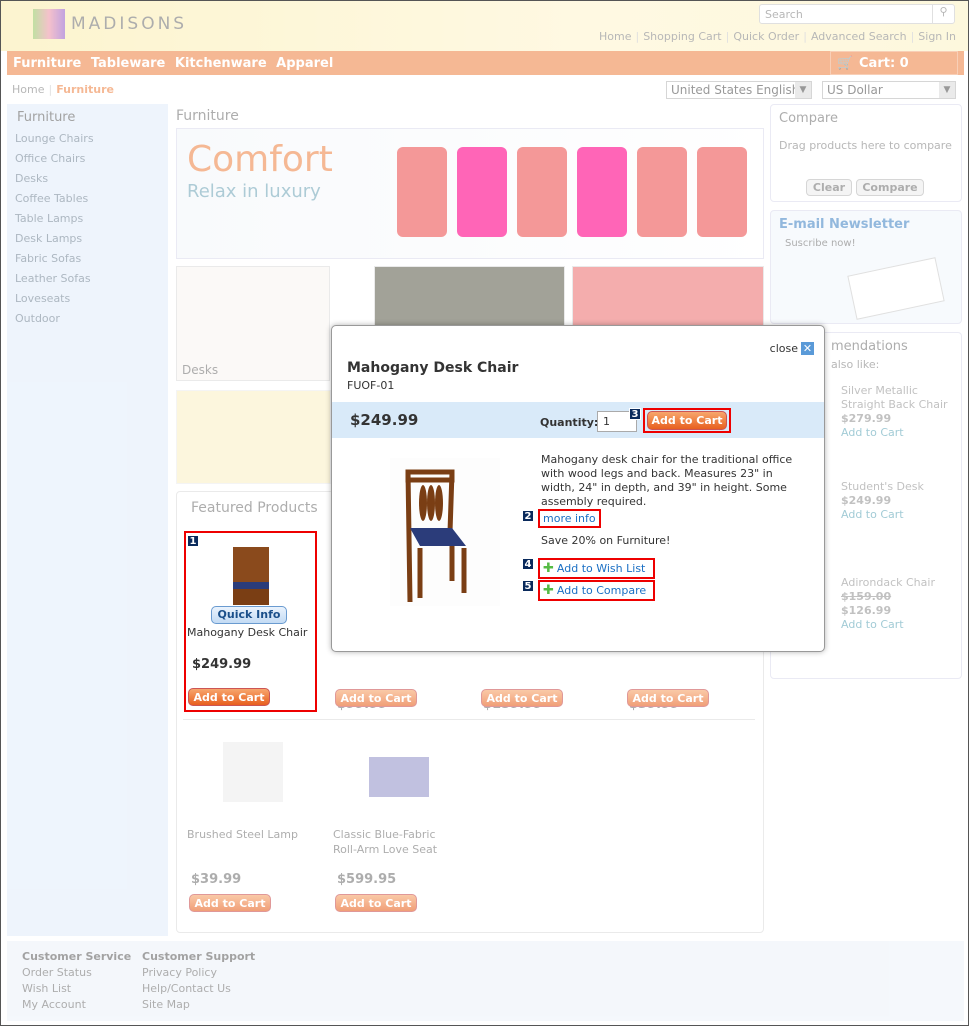 This screenshot has width=969, height=1026. What do you see at coordinates (91, 239) in the screenshot?
I see `sidebar-item: Desk Lamps` at bounding box center [91, 239].